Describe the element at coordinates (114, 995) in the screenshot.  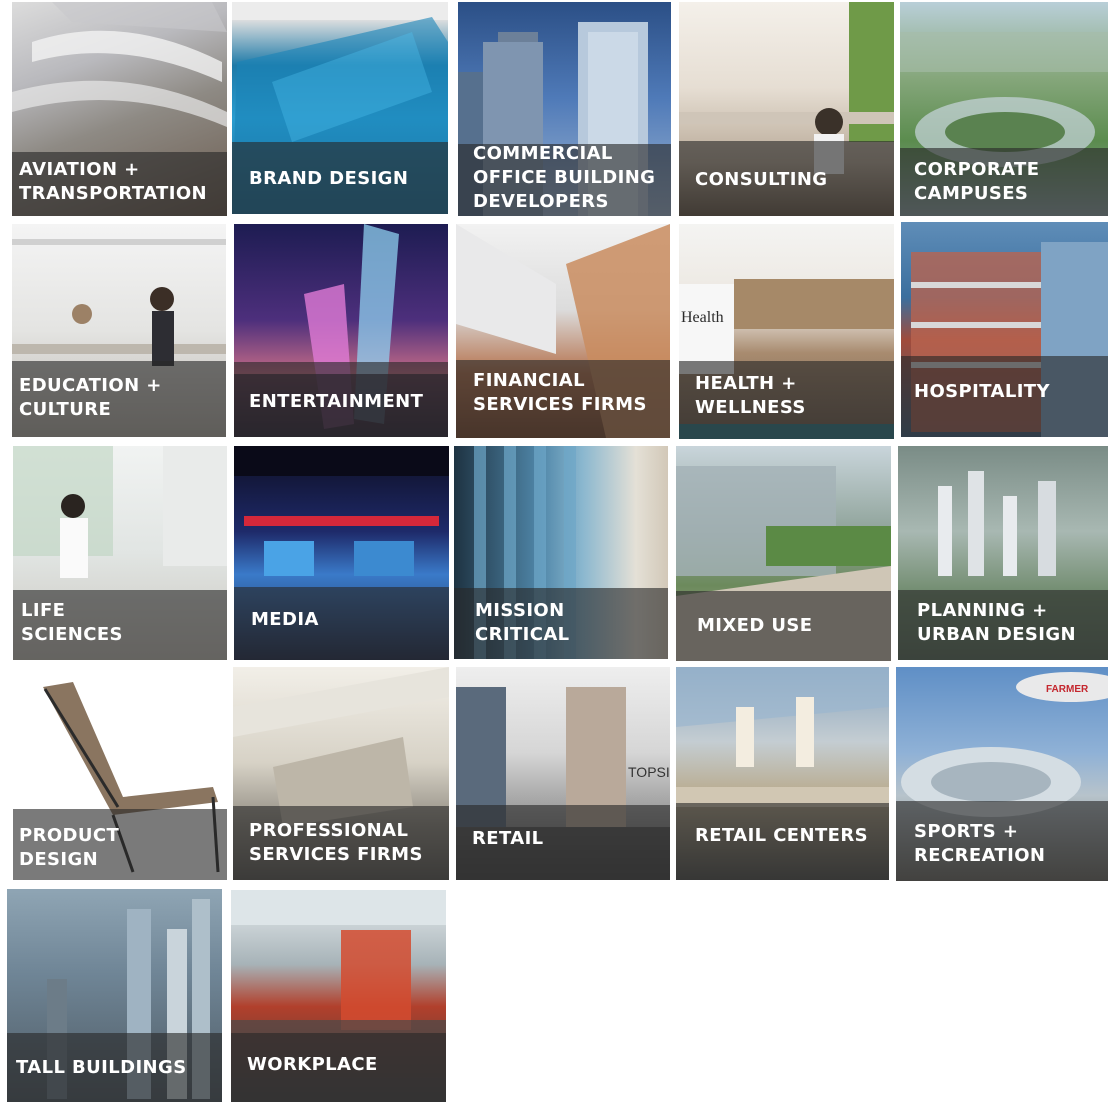
I see `tile-tall-buildings: TALL BUILDINGS` at that location.